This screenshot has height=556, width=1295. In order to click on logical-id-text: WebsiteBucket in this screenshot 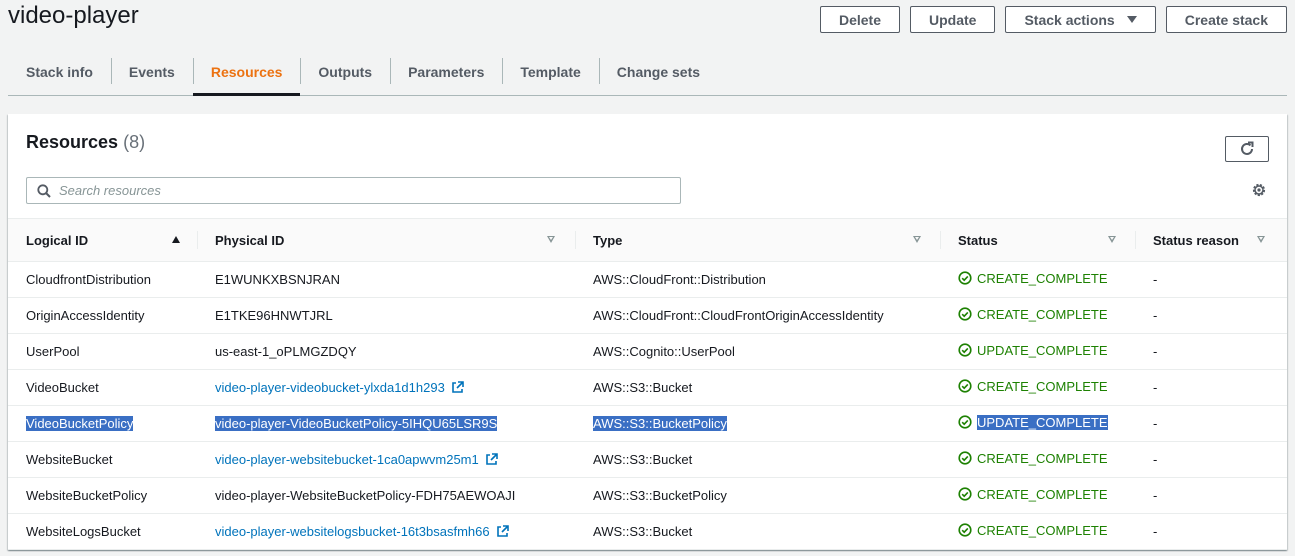, I will do `click(69, 459)`.